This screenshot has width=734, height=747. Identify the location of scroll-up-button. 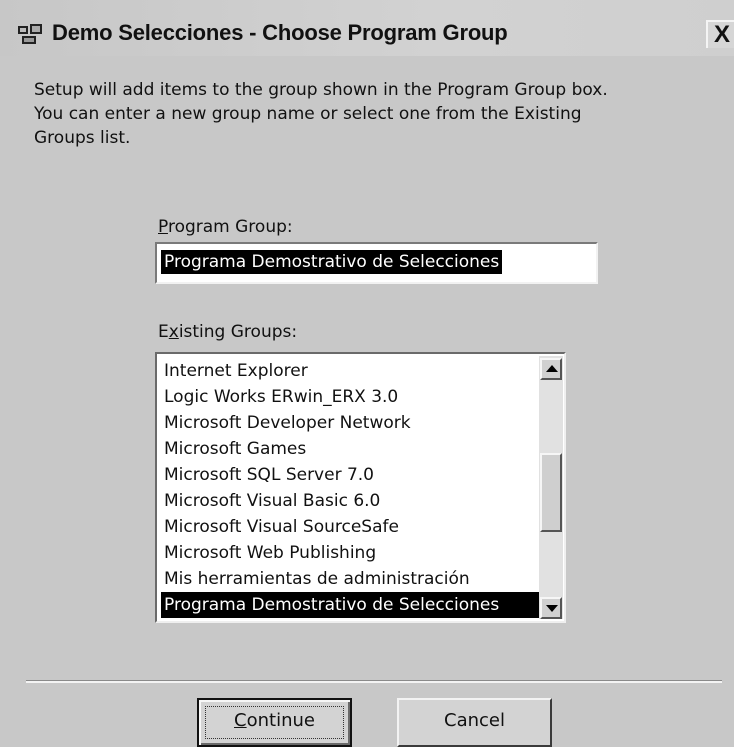
(551, 369).